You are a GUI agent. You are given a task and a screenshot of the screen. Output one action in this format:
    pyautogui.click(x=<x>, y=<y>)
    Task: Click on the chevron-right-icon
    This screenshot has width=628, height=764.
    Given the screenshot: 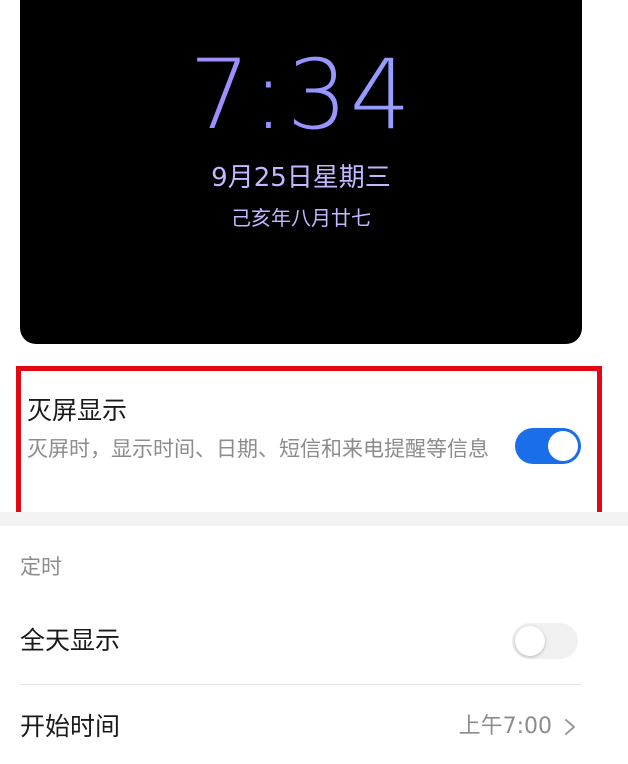 What is the action you would take?
    pyautogui.click(x=570, y=727)
    